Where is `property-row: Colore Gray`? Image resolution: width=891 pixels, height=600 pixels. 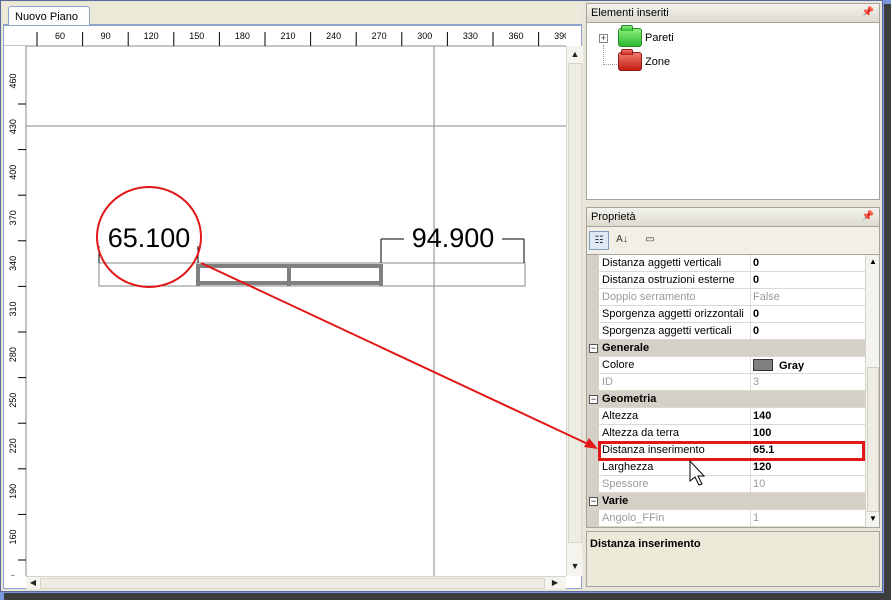
property-row: Colore Gray is located at coordinates (726, 365).